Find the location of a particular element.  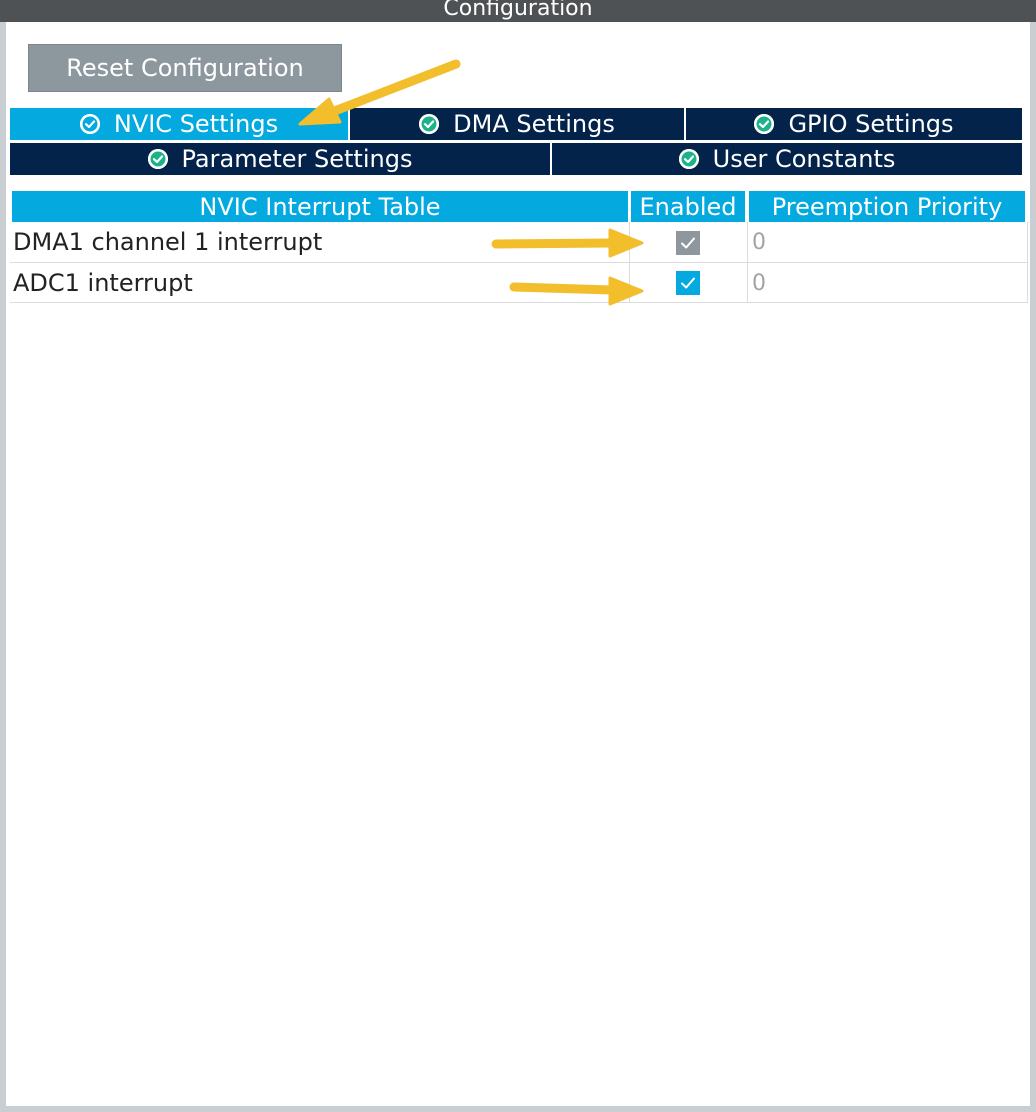

tab-user-constants: User Constants is located at coordinates (787, 159).